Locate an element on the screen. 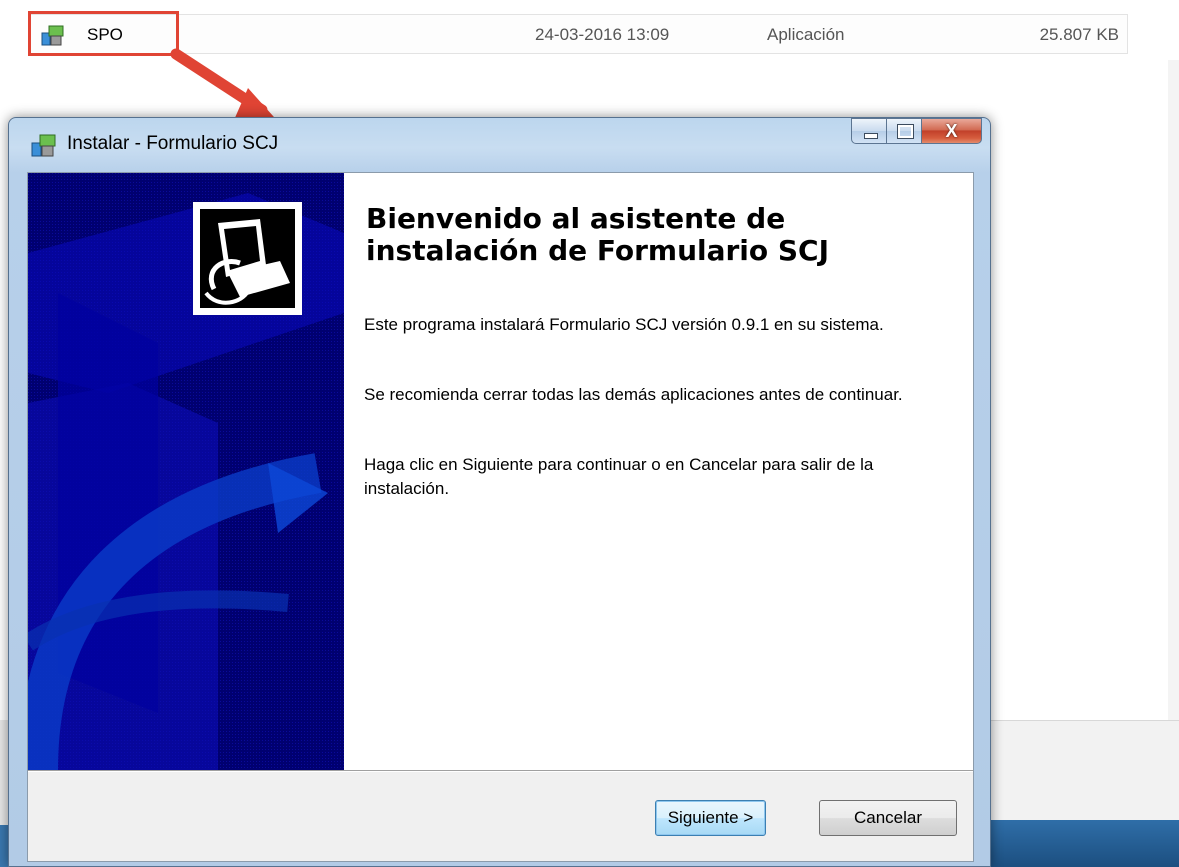 The width and height of the screenshot is (1179, 867). cancel-button: Cancelar is located at coordinates (888, 818).